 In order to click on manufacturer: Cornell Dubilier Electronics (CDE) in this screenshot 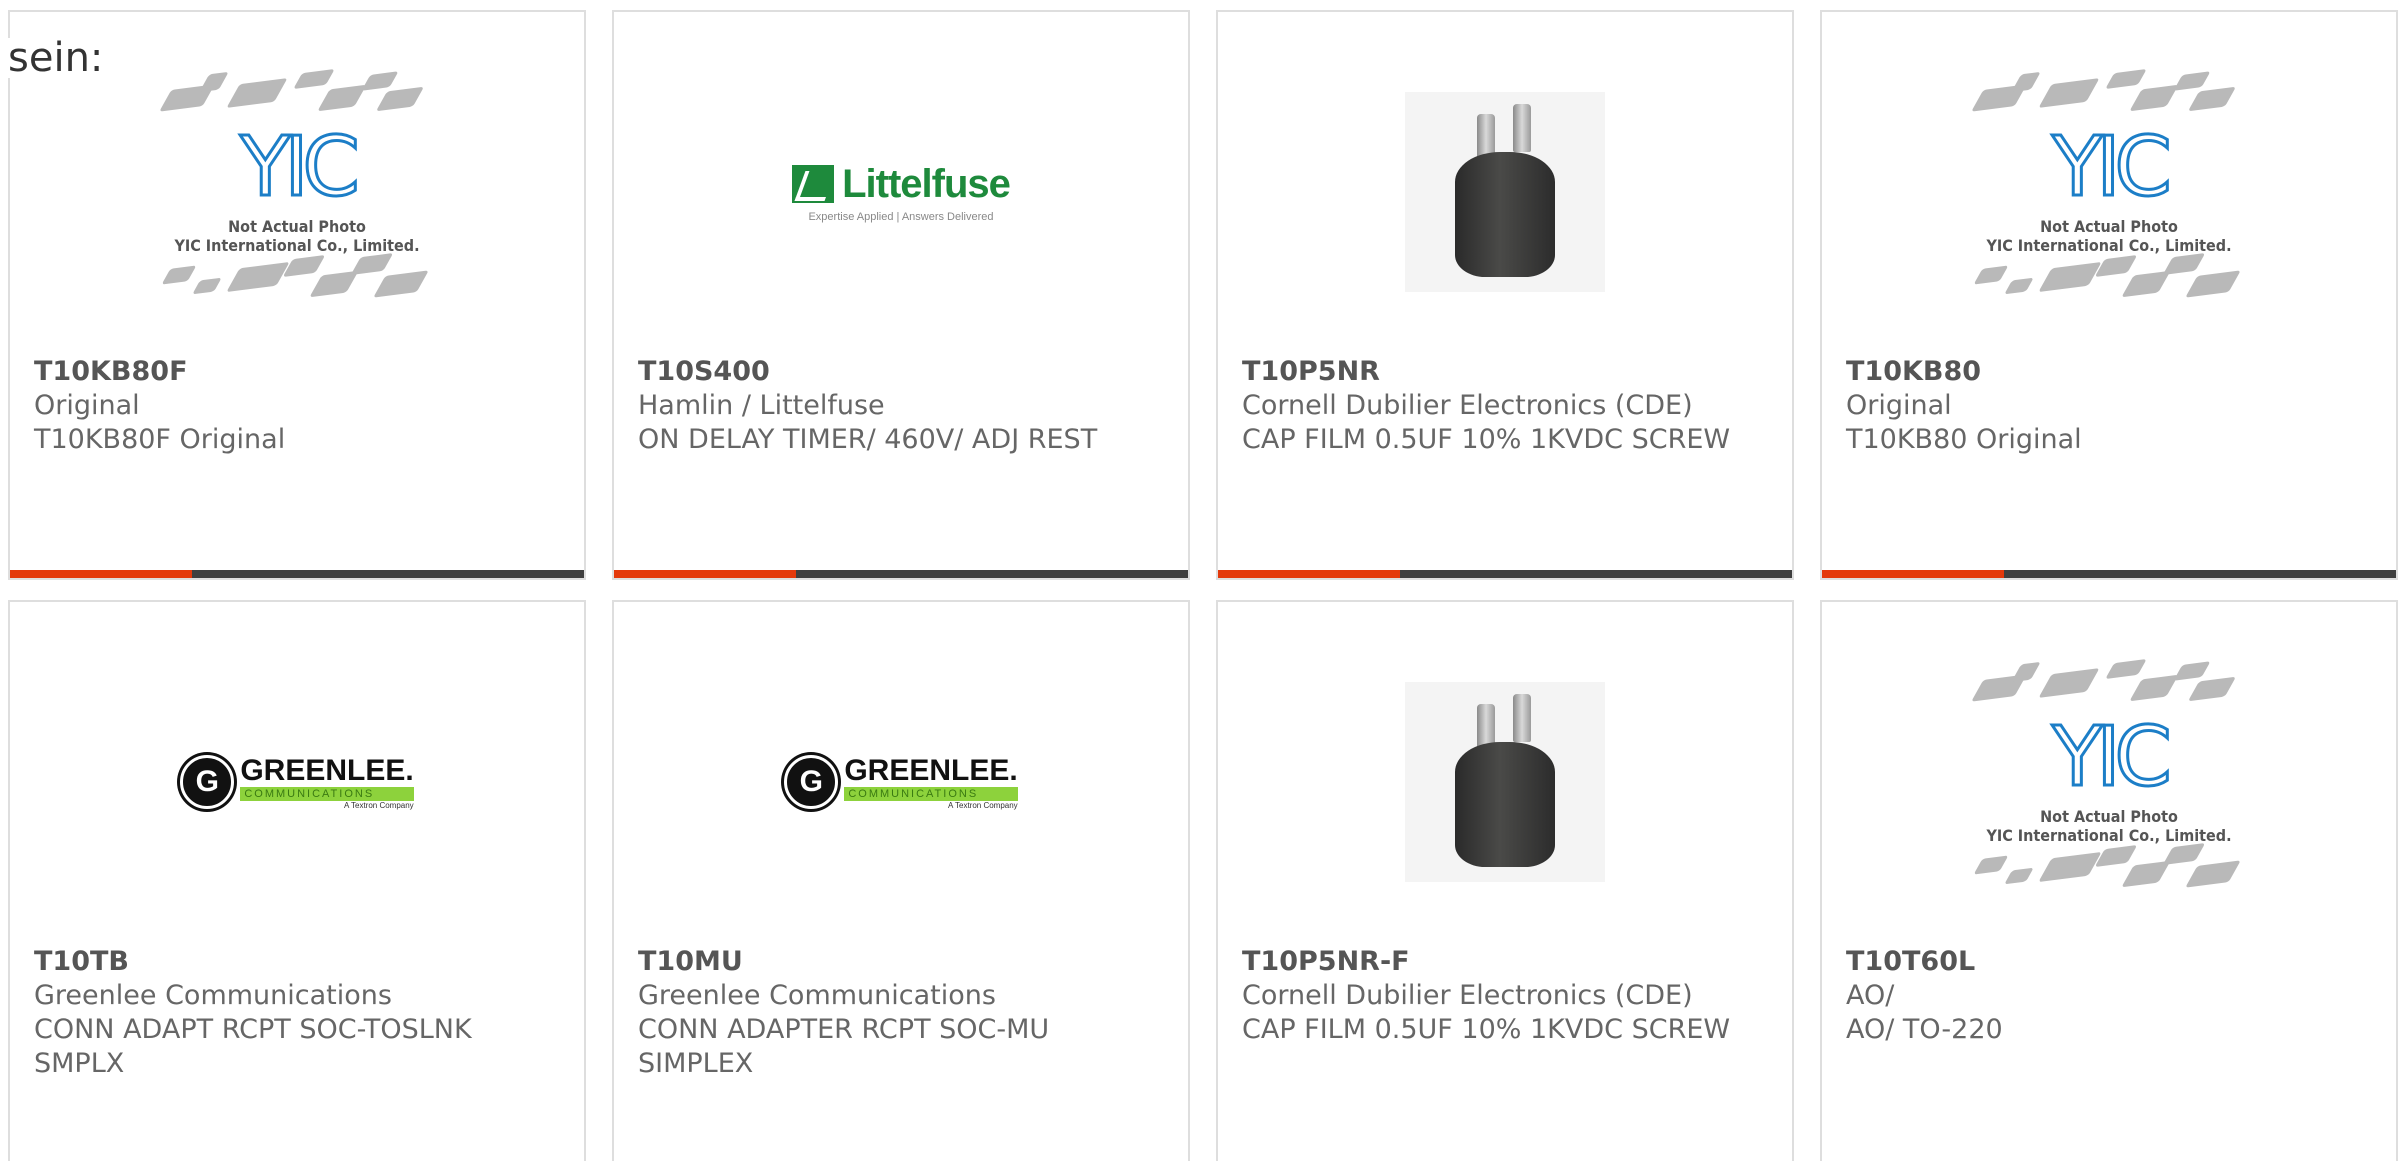, I will do `click(1467, 995)`.